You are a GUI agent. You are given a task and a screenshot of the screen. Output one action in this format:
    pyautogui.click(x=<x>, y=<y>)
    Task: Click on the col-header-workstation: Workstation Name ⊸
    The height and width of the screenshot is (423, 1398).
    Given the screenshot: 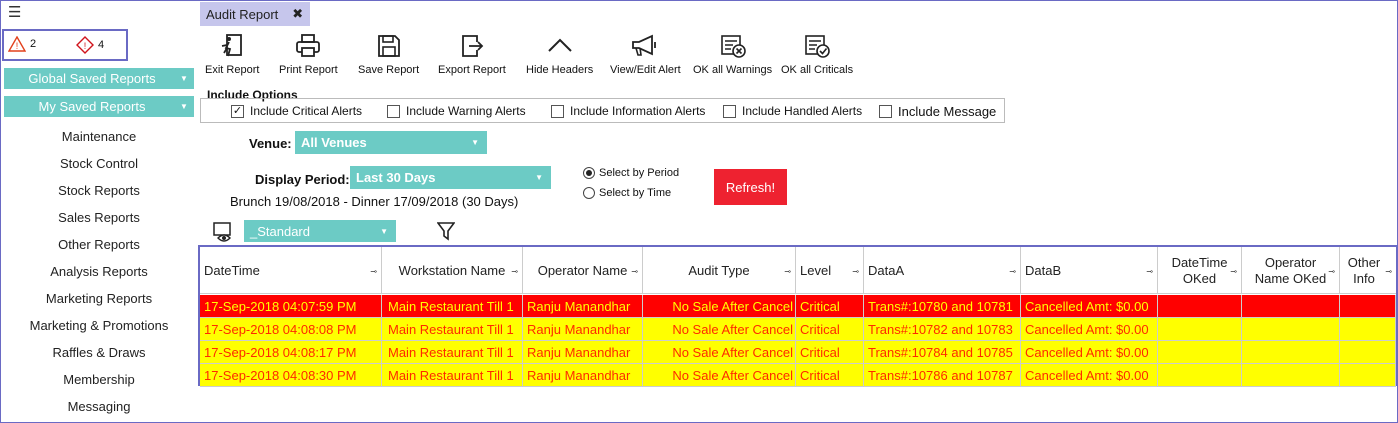 What is the action you would take?
    pyautogui.click(x=452, y=270)
    